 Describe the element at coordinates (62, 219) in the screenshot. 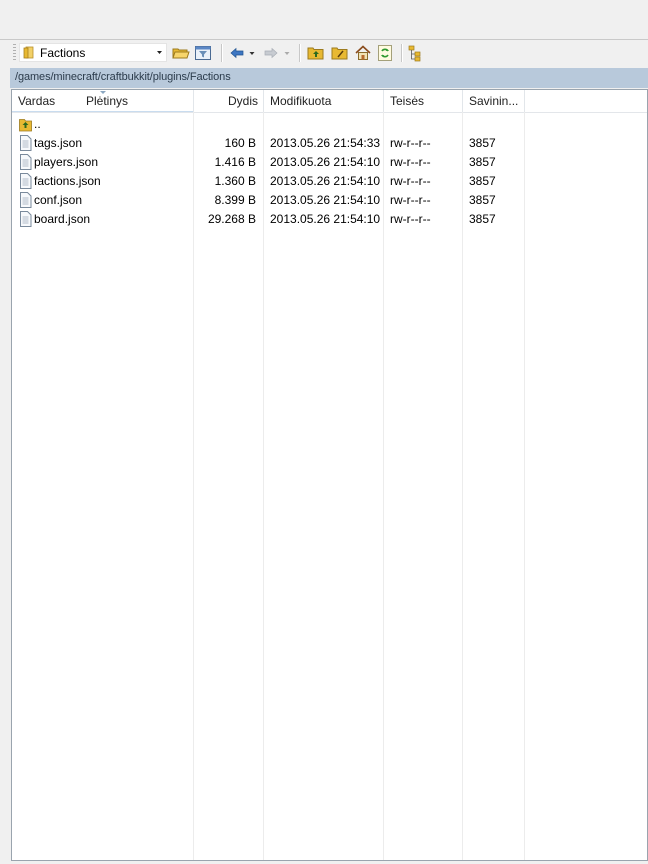

I see `file-name: board.json` at that location.